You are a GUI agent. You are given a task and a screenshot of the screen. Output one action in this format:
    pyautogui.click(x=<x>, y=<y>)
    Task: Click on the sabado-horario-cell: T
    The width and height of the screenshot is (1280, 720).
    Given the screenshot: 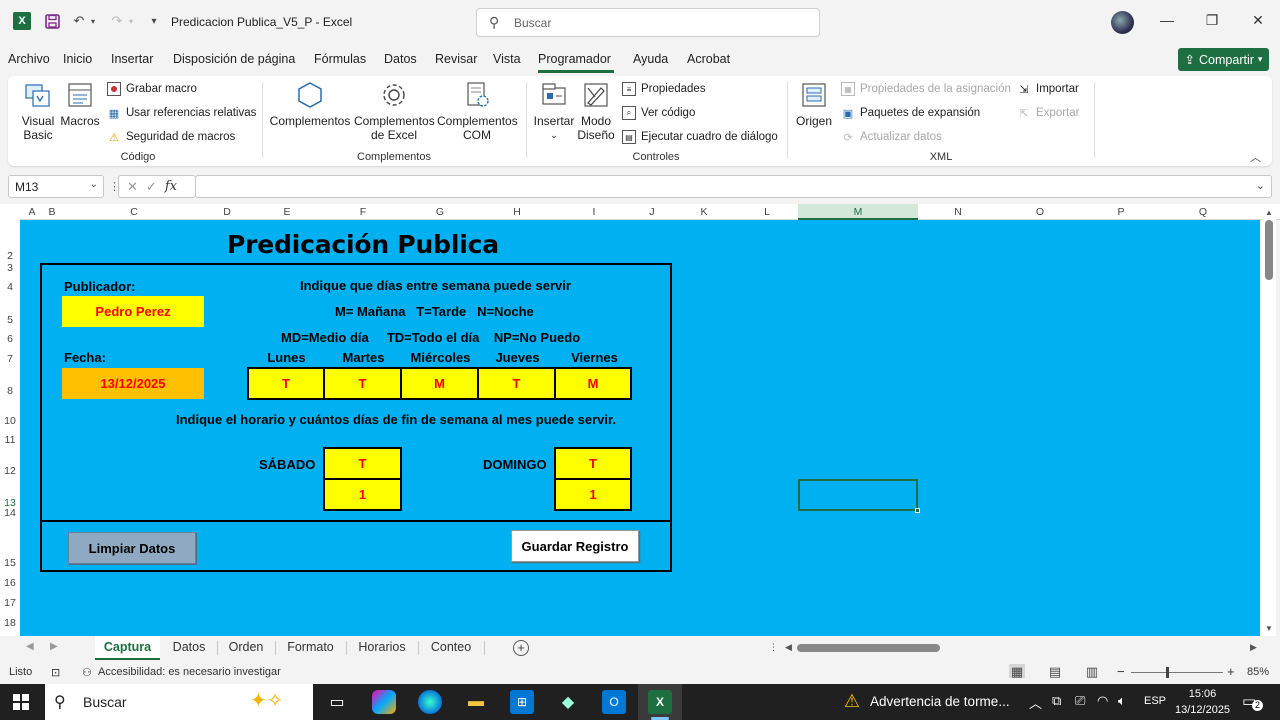 What is the action you would take?
    pyautogui.click(x=362, y=463)
    